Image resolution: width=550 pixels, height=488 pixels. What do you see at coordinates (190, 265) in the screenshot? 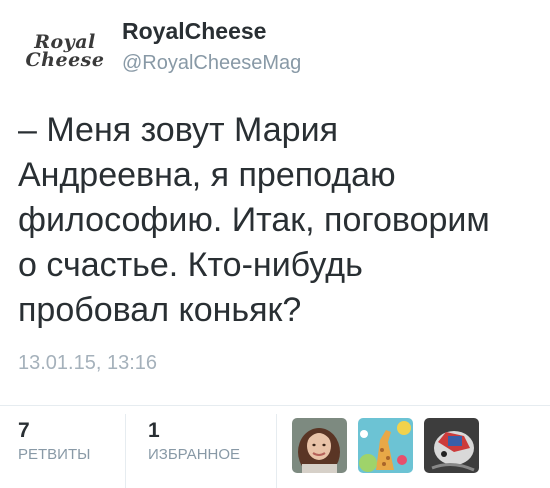
I see `tweet-text-line: о счастье. Кто-нибудь` at bounding box center [190, 265].